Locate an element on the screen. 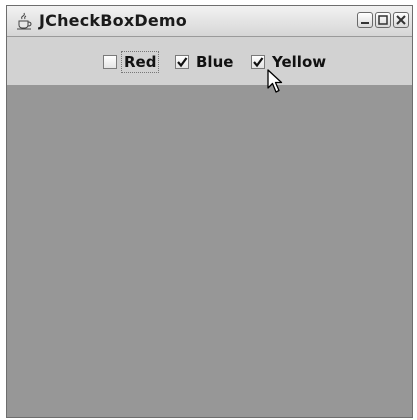 Image resolution: width=417 pixels, height=420 pixels. maximize-icon is located at coordinates (383, 20).